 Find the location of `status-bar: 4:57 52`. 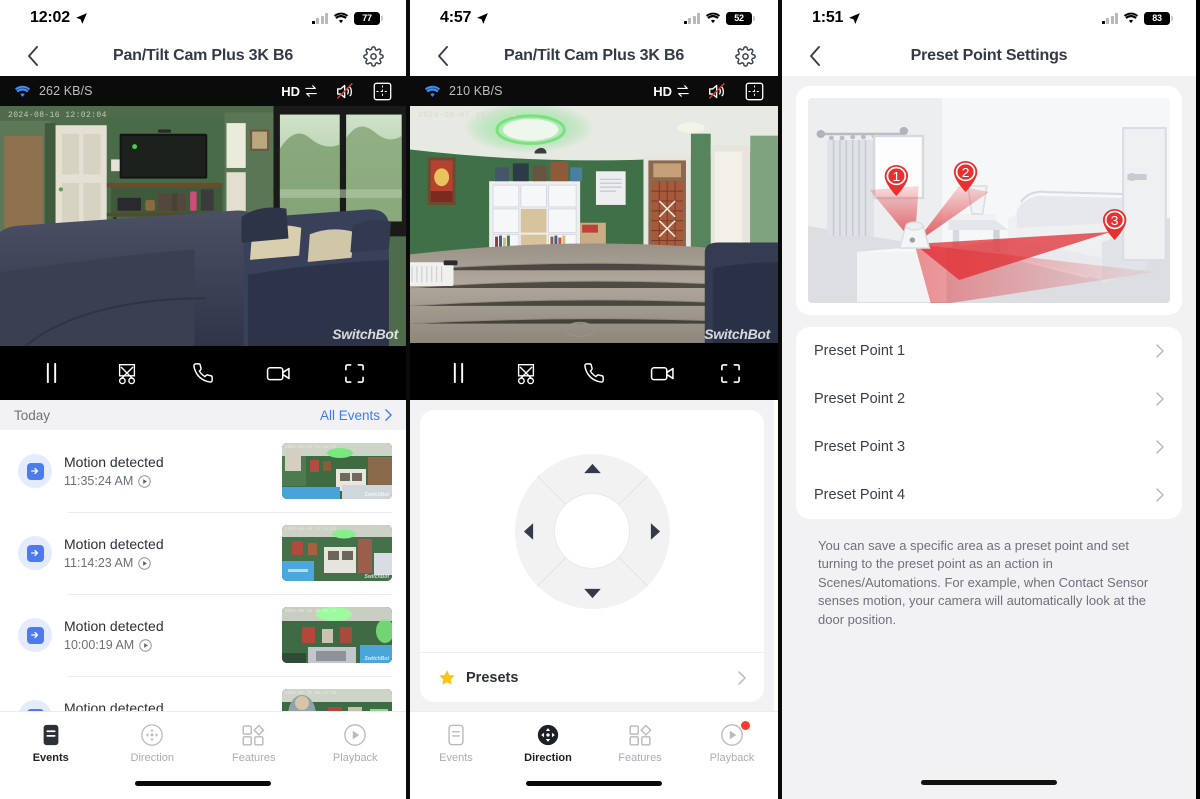

status-bar: 4:57 52 is located at coordinates (594, 18).